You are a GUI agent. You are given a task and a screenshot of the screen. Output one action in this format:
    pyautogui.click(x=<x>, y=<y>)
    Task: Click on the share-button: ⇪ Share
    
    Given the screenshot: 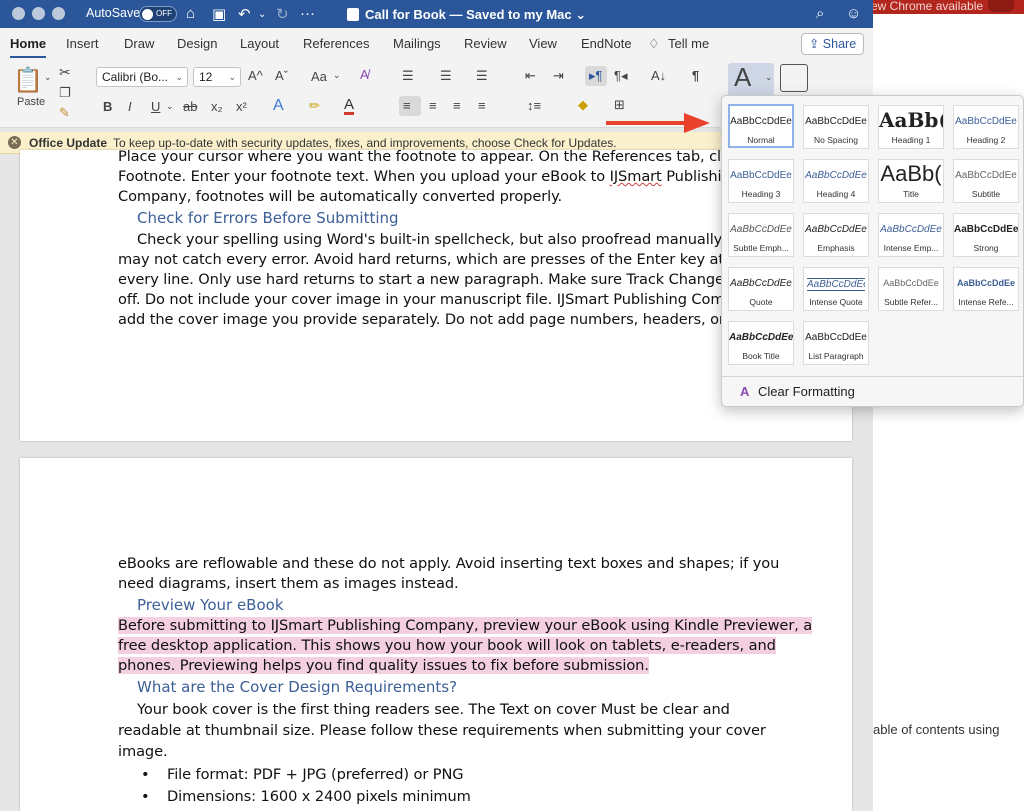 What is the action you would take?
    pyautogui.click(x=832, y=44)
    